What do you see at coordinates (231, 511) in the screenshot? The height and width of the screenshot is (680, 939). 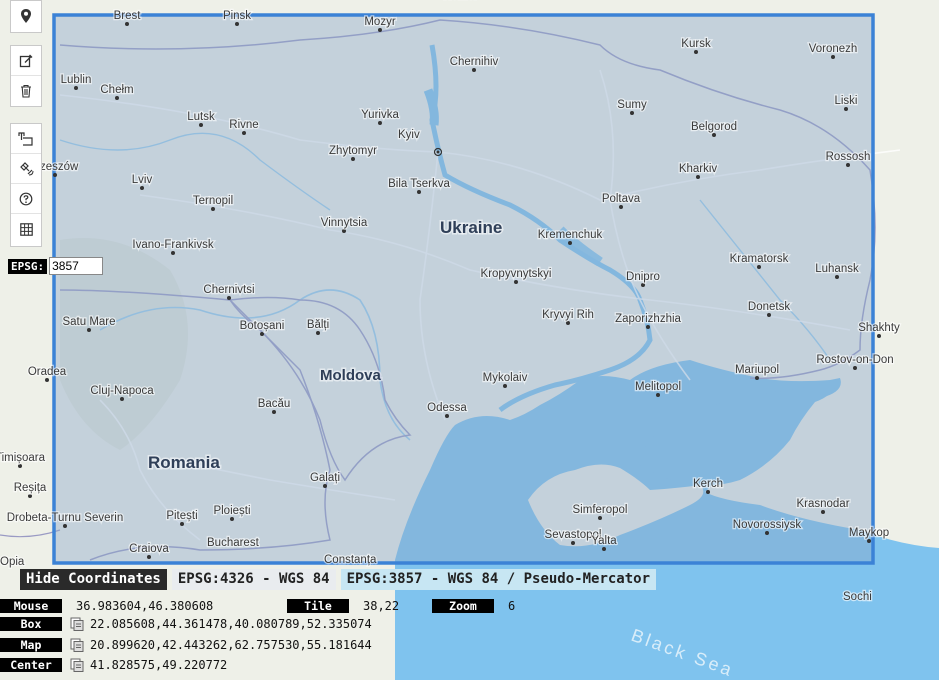 I see `city-label: Ploiești` at bounding box center [231, 511].